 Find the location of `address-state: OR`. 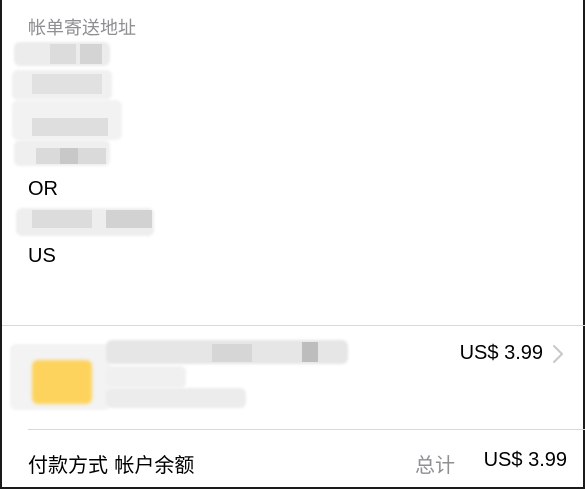

address-state: OR is located at coordinates (43, 189).